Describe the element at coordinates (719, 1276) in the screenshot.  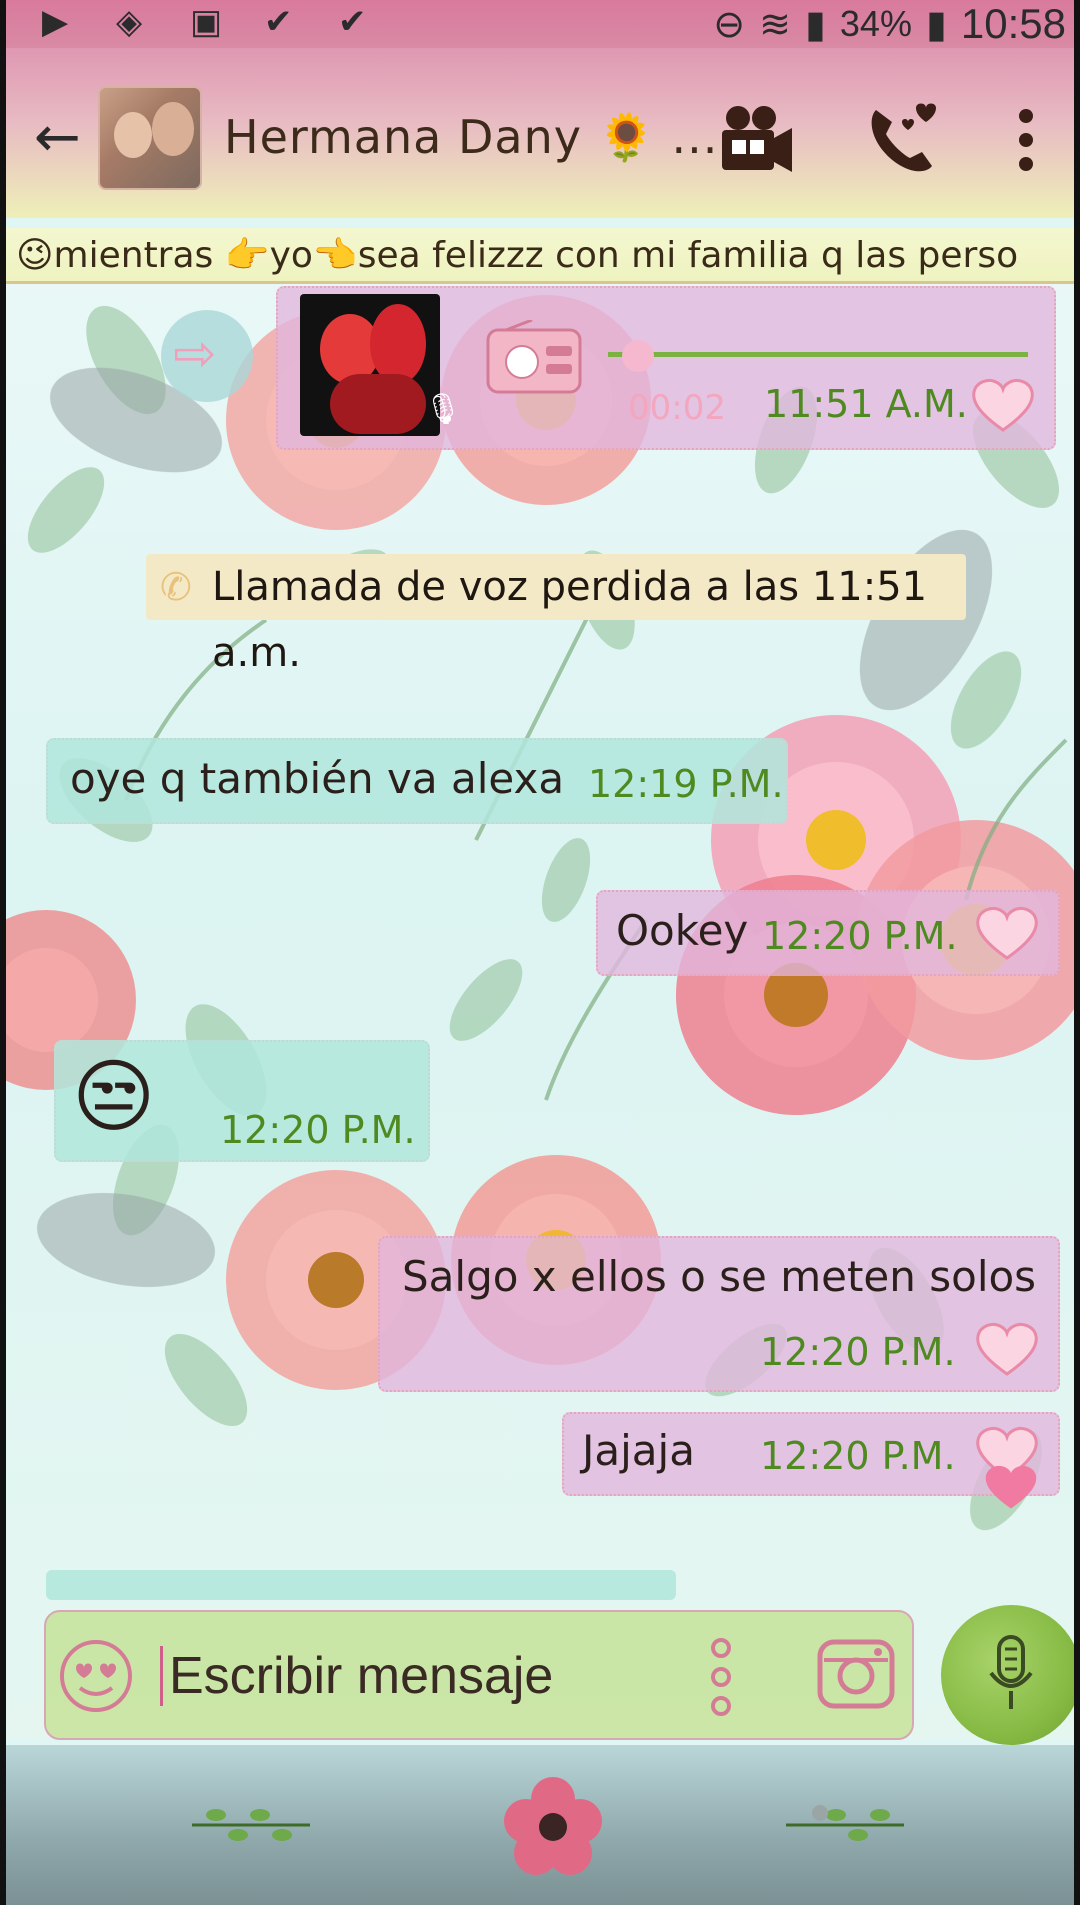
I see `message-text: Salgo x ellos o se meten solos` at that location.